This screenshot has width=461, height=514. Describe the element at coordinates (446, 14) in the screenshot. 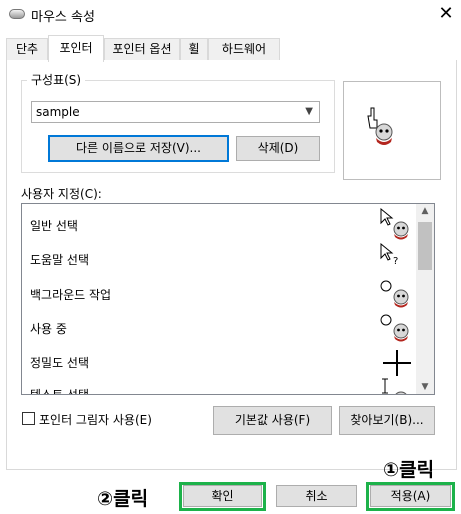

I see `close-button: ✕` at that location.